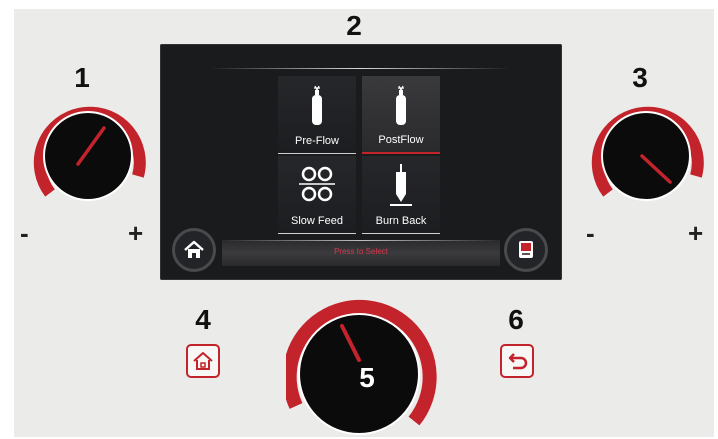  What do you see at coordinates (696, 233) in the screenshot?
I see `right-knob-plus-sign: +` at bounding box center [696, 233].